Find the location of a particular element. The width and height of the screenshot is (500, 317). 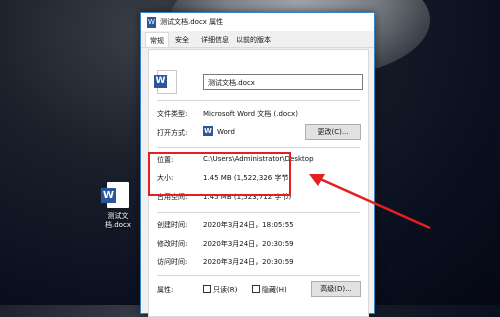

annotation-arrow is located at coordinates (370, 202).